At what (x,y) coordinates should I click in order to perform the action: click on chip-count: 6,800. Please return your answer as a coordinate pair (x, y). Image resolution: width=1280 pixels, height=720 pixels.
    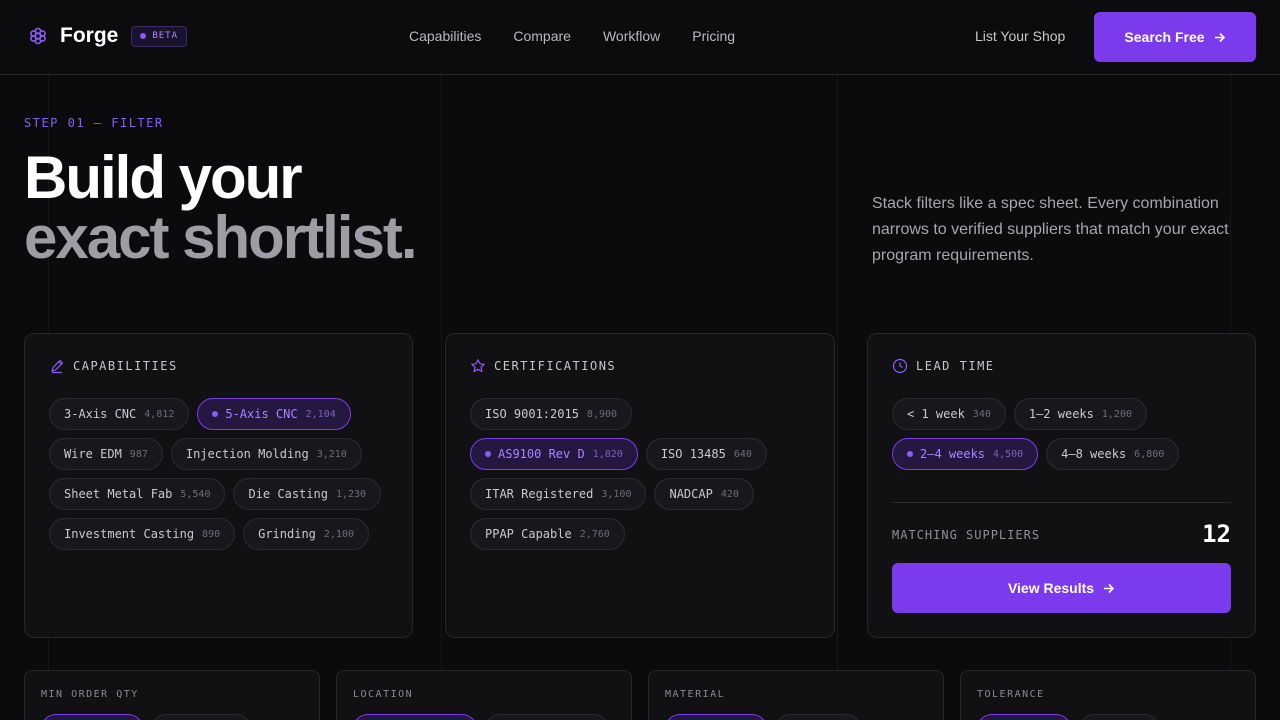
    Looking at the image, I should click on (1149, 454).